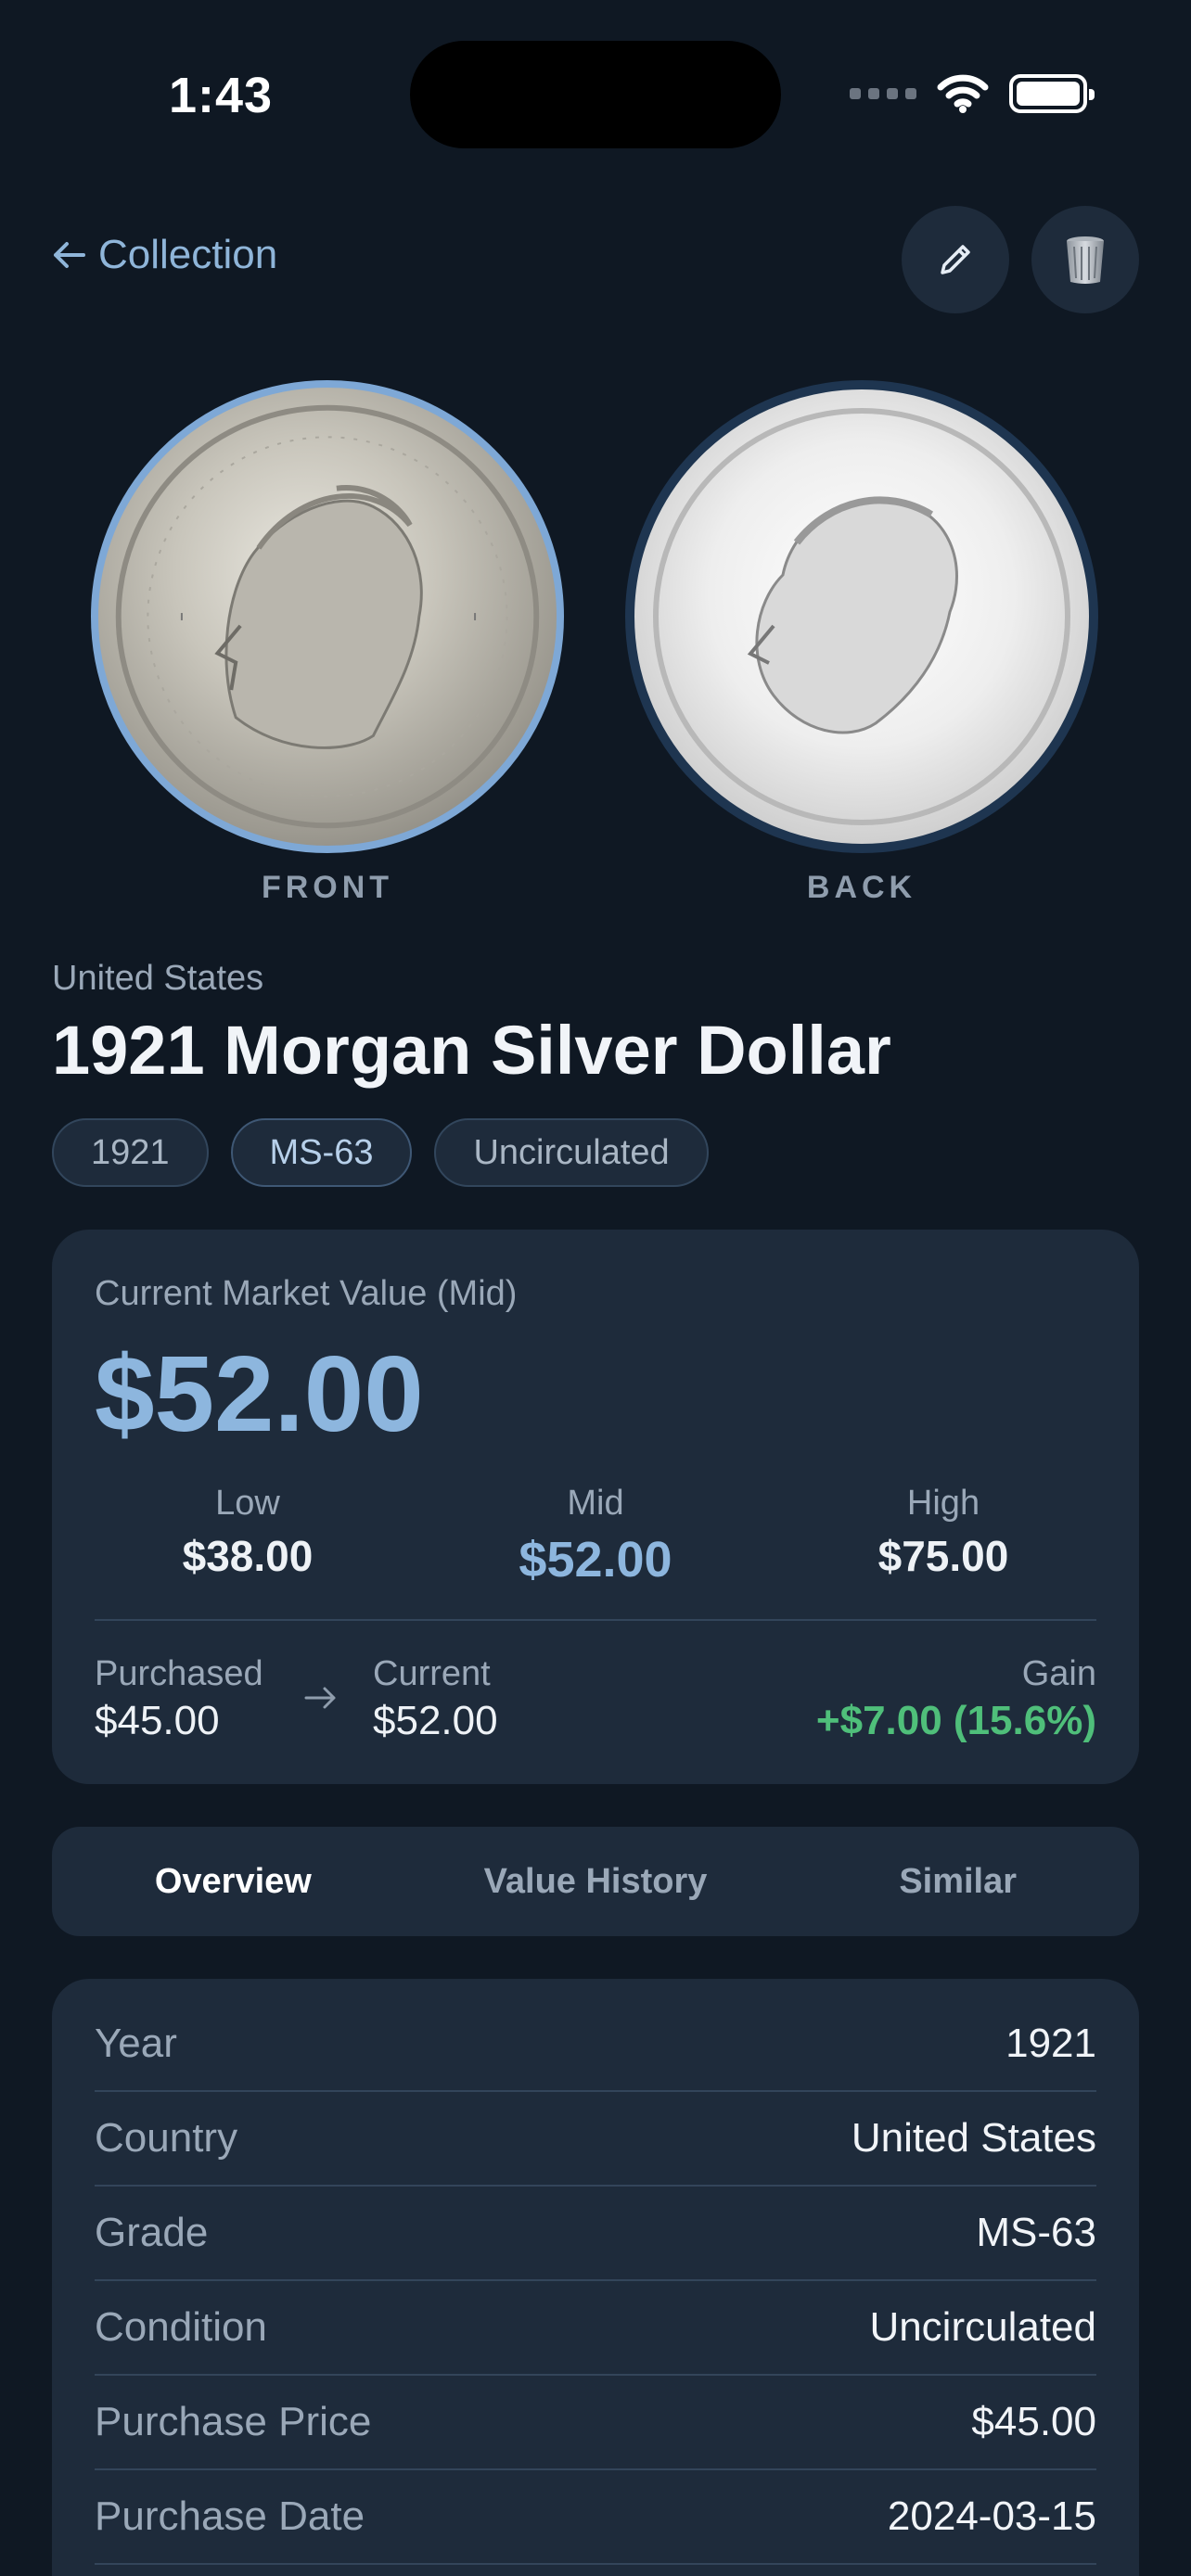 This screenshot has width=1191, height=2576. Describe the element at coordinates (471, 1050) in the screenshot. I see `page-title: 1921 Morgan Silver Dollar` at that location.